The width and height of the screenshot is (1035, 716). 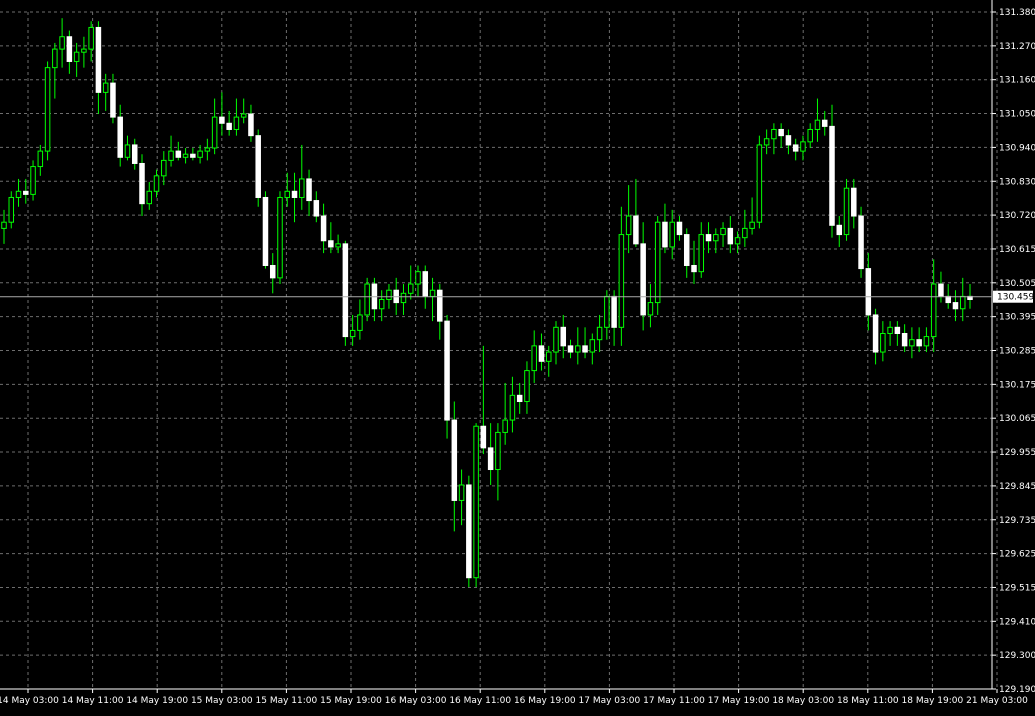 What do you see at coordinates (1017, 453) in the screenshot?
I see `price-tick-label: 129.955` at bounding box center [1017, 453].